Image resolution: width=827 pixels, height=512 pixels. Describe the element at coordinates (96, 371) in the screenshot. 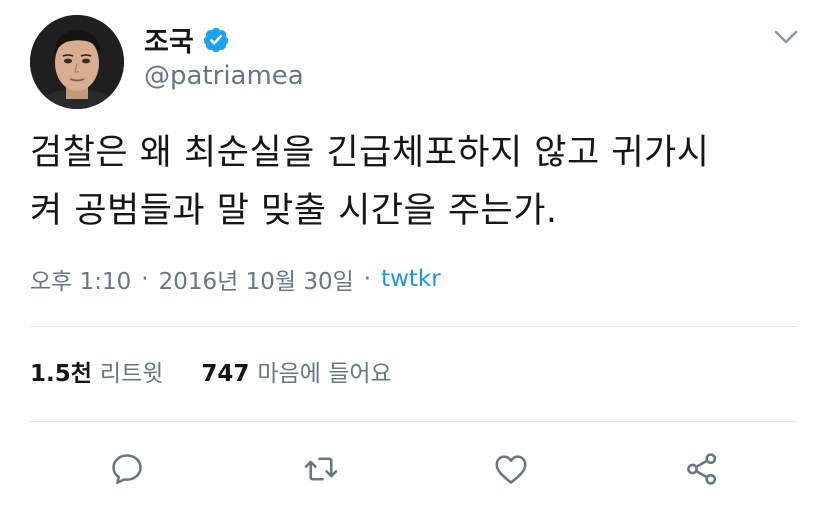

I see `retweets-stat: 1.5천 리트윗` at that location.